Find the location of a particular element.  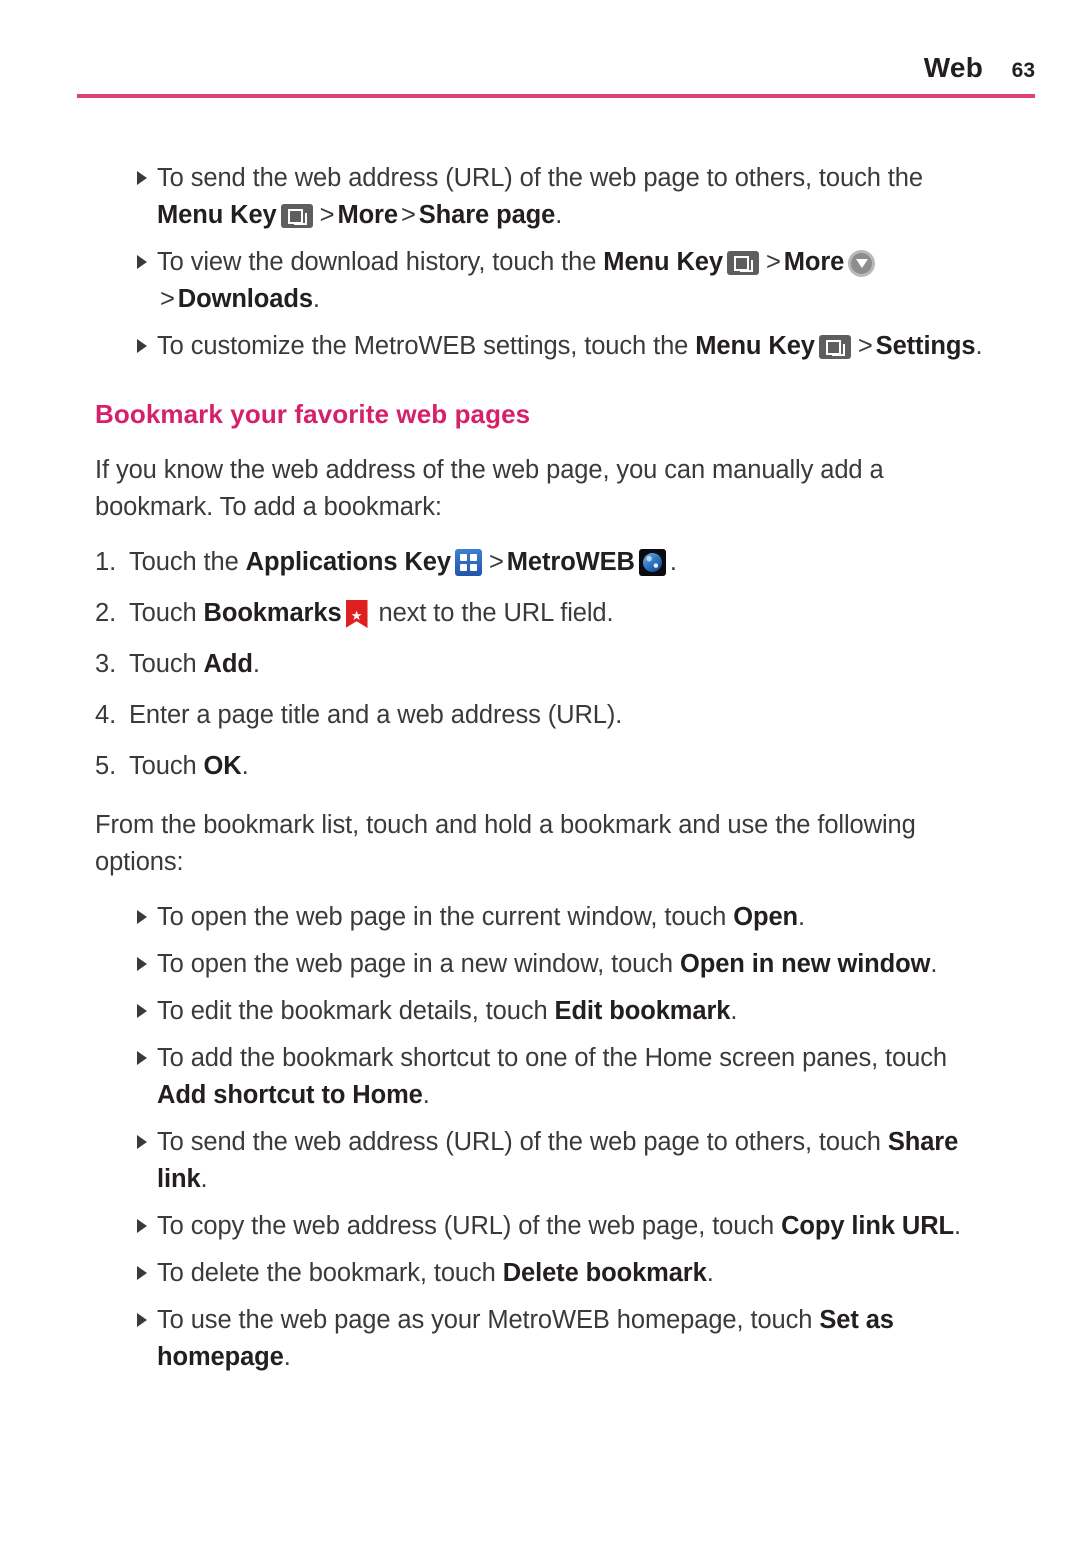

header-divider-rule is located at coordinates (556, 96).